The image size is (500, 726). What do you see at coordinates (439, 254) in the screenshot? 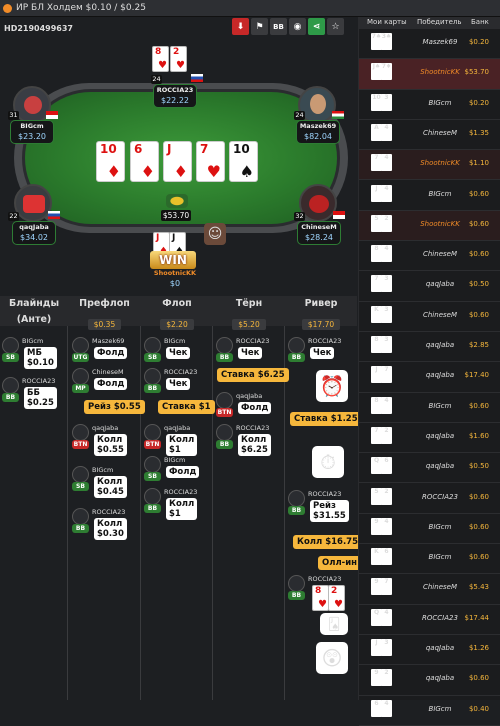
I see `result-winner: ChineseM` at bounding box center [439, 254].